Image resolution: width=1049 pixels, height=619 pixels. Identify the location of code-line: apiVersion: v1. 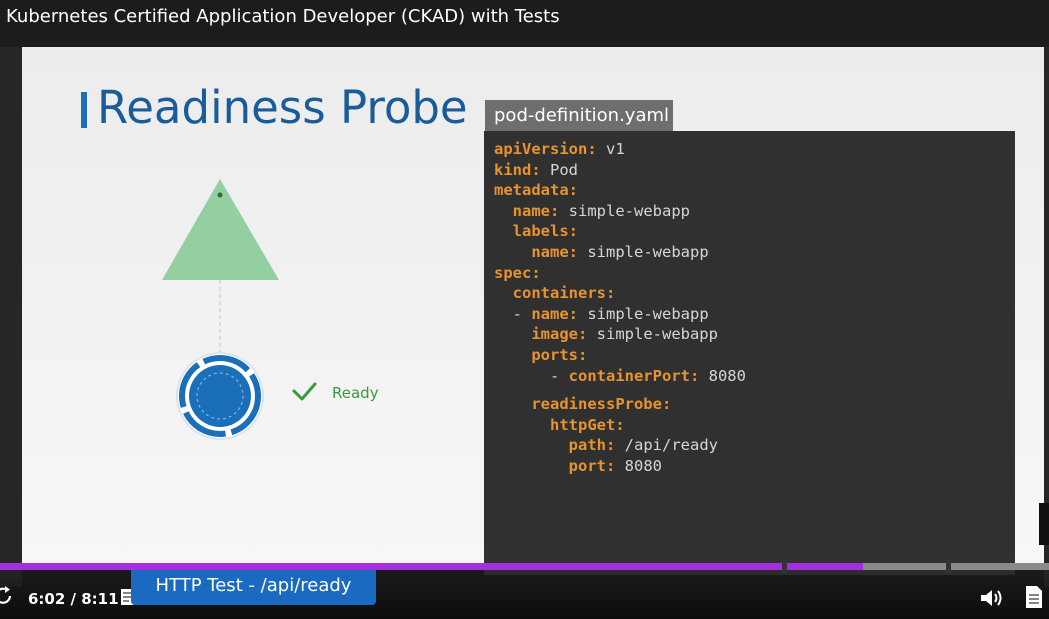
(559, 149).